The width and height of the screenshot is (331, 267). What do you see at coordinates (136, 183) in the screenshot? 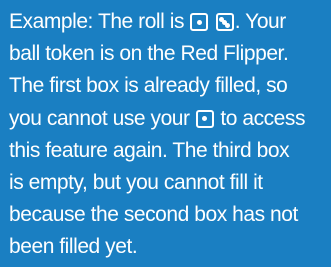
I see `example-line-6: is empty, but you cannot fill it` at bounding box center [136, 183].